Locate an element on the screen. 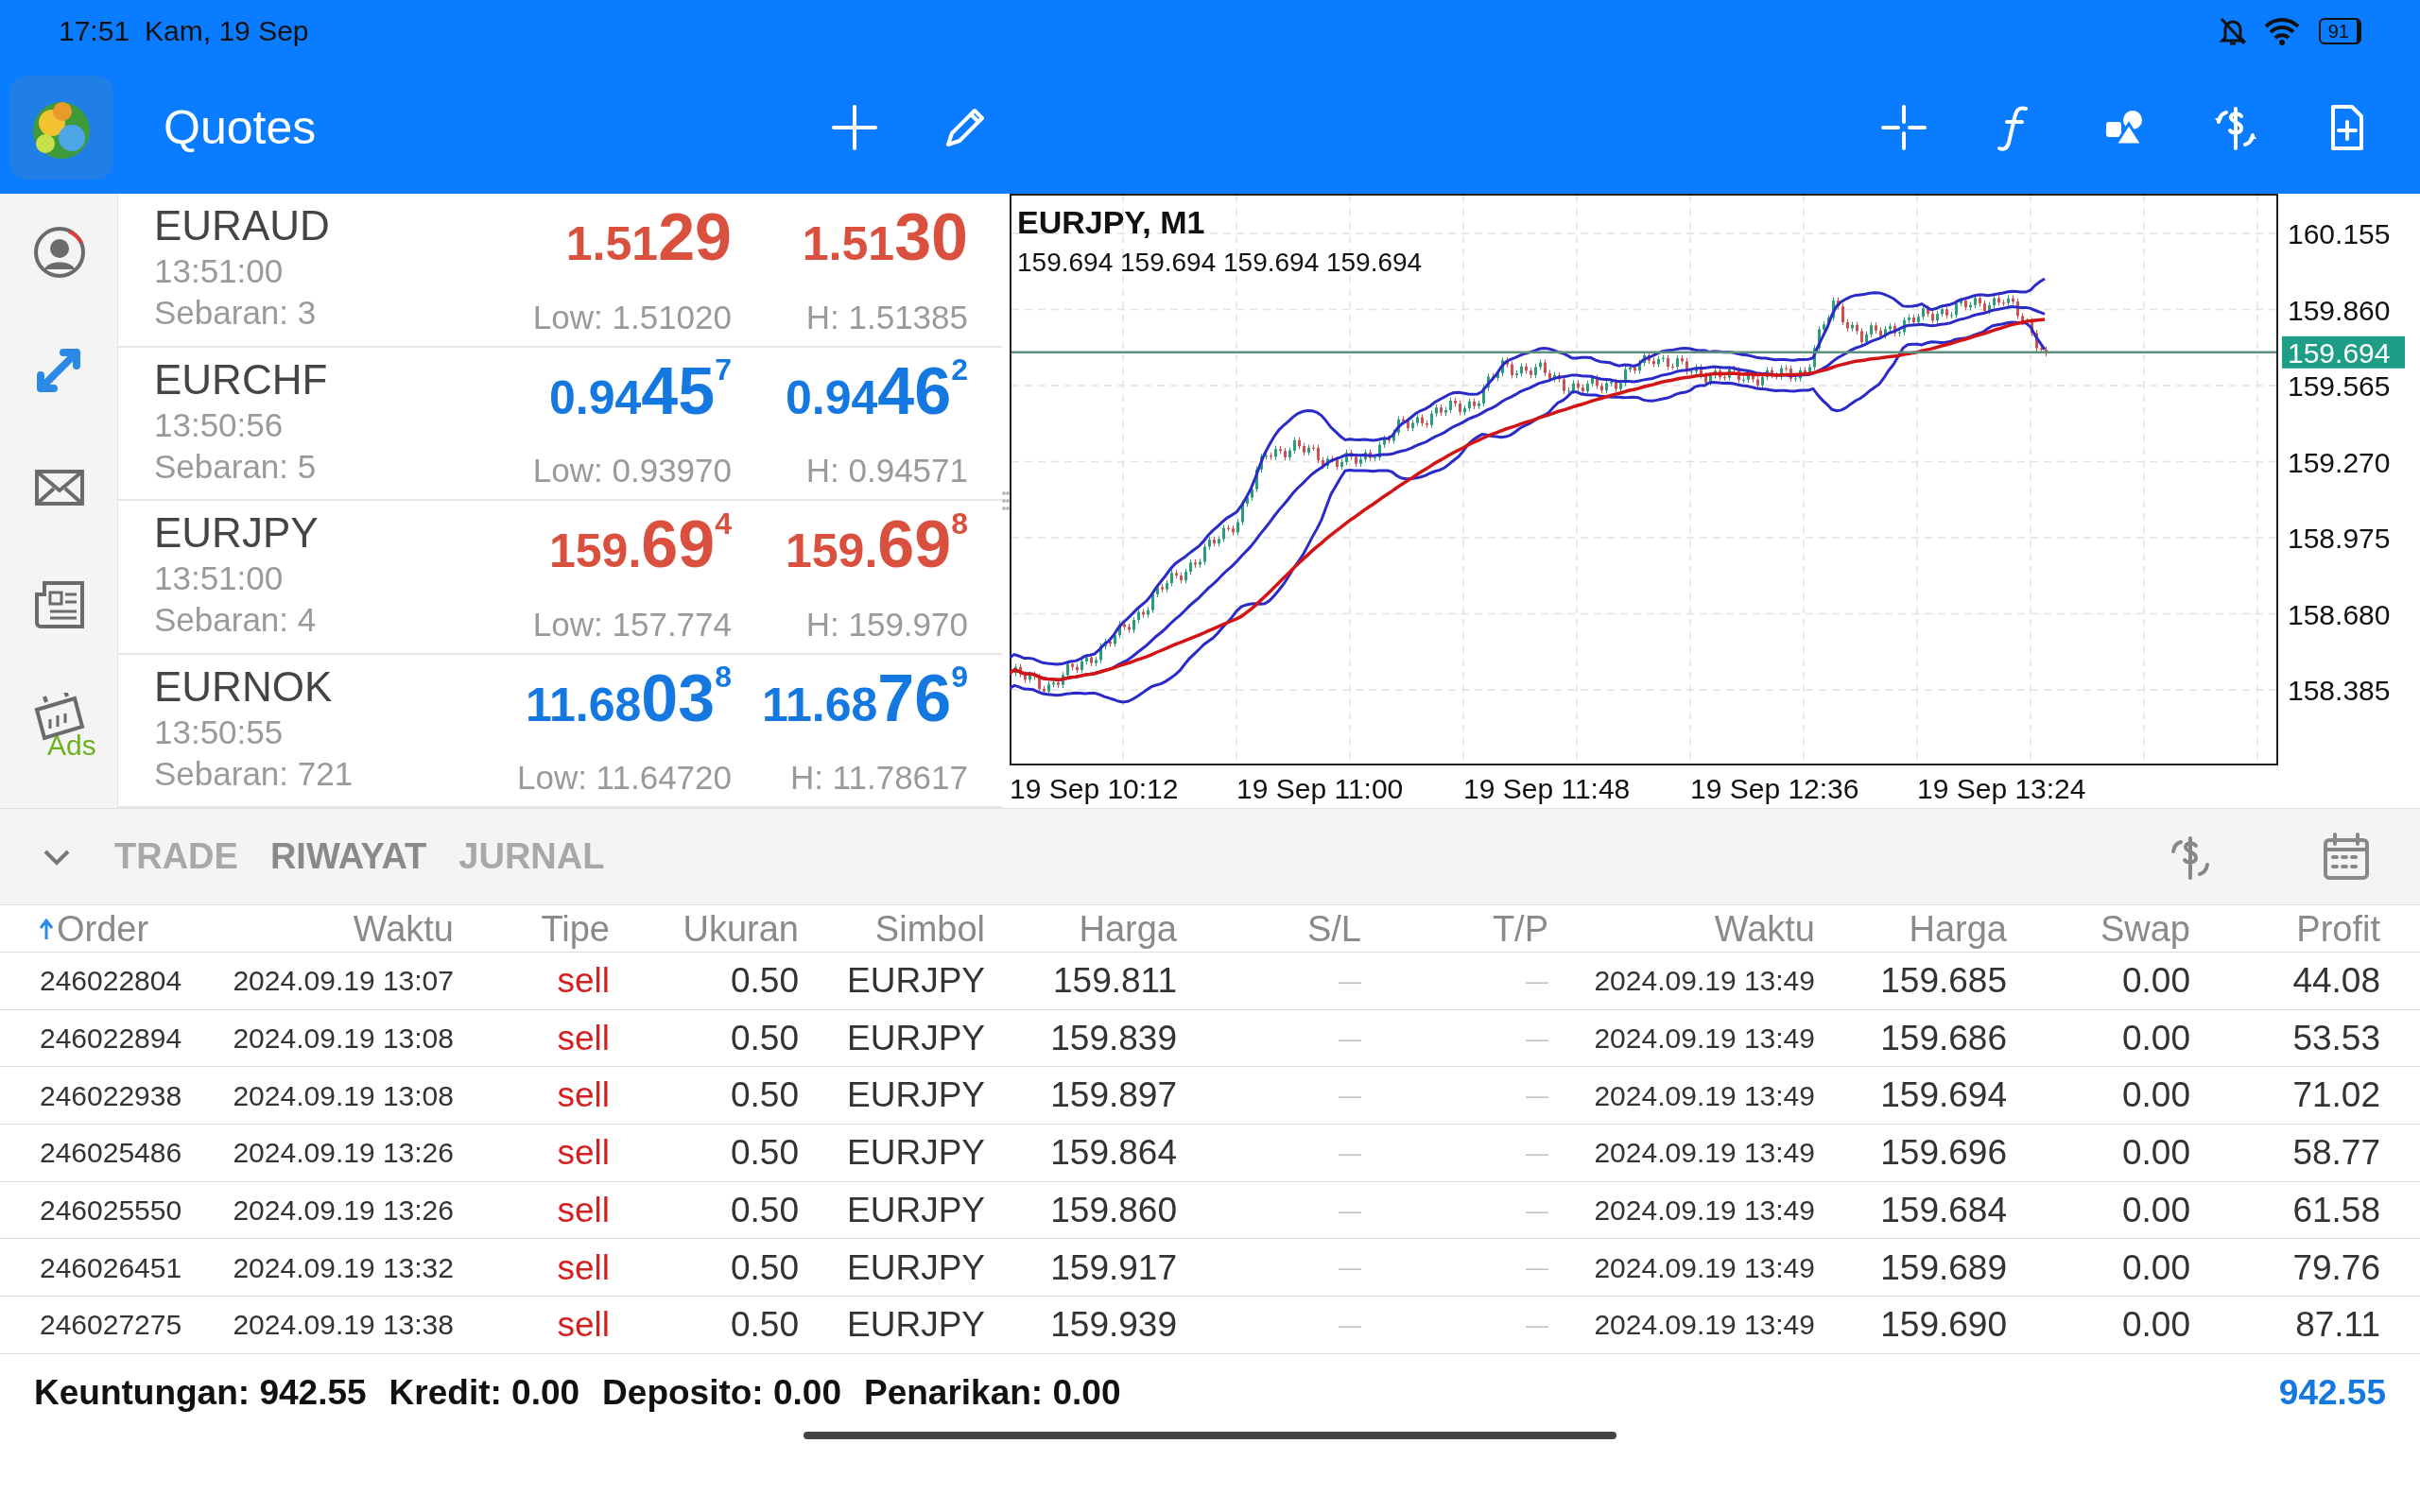 The height and width of the screenshot is (1512, 2420). bid-price: 159.69$^{4}$ is located at coordinates (640, 545).